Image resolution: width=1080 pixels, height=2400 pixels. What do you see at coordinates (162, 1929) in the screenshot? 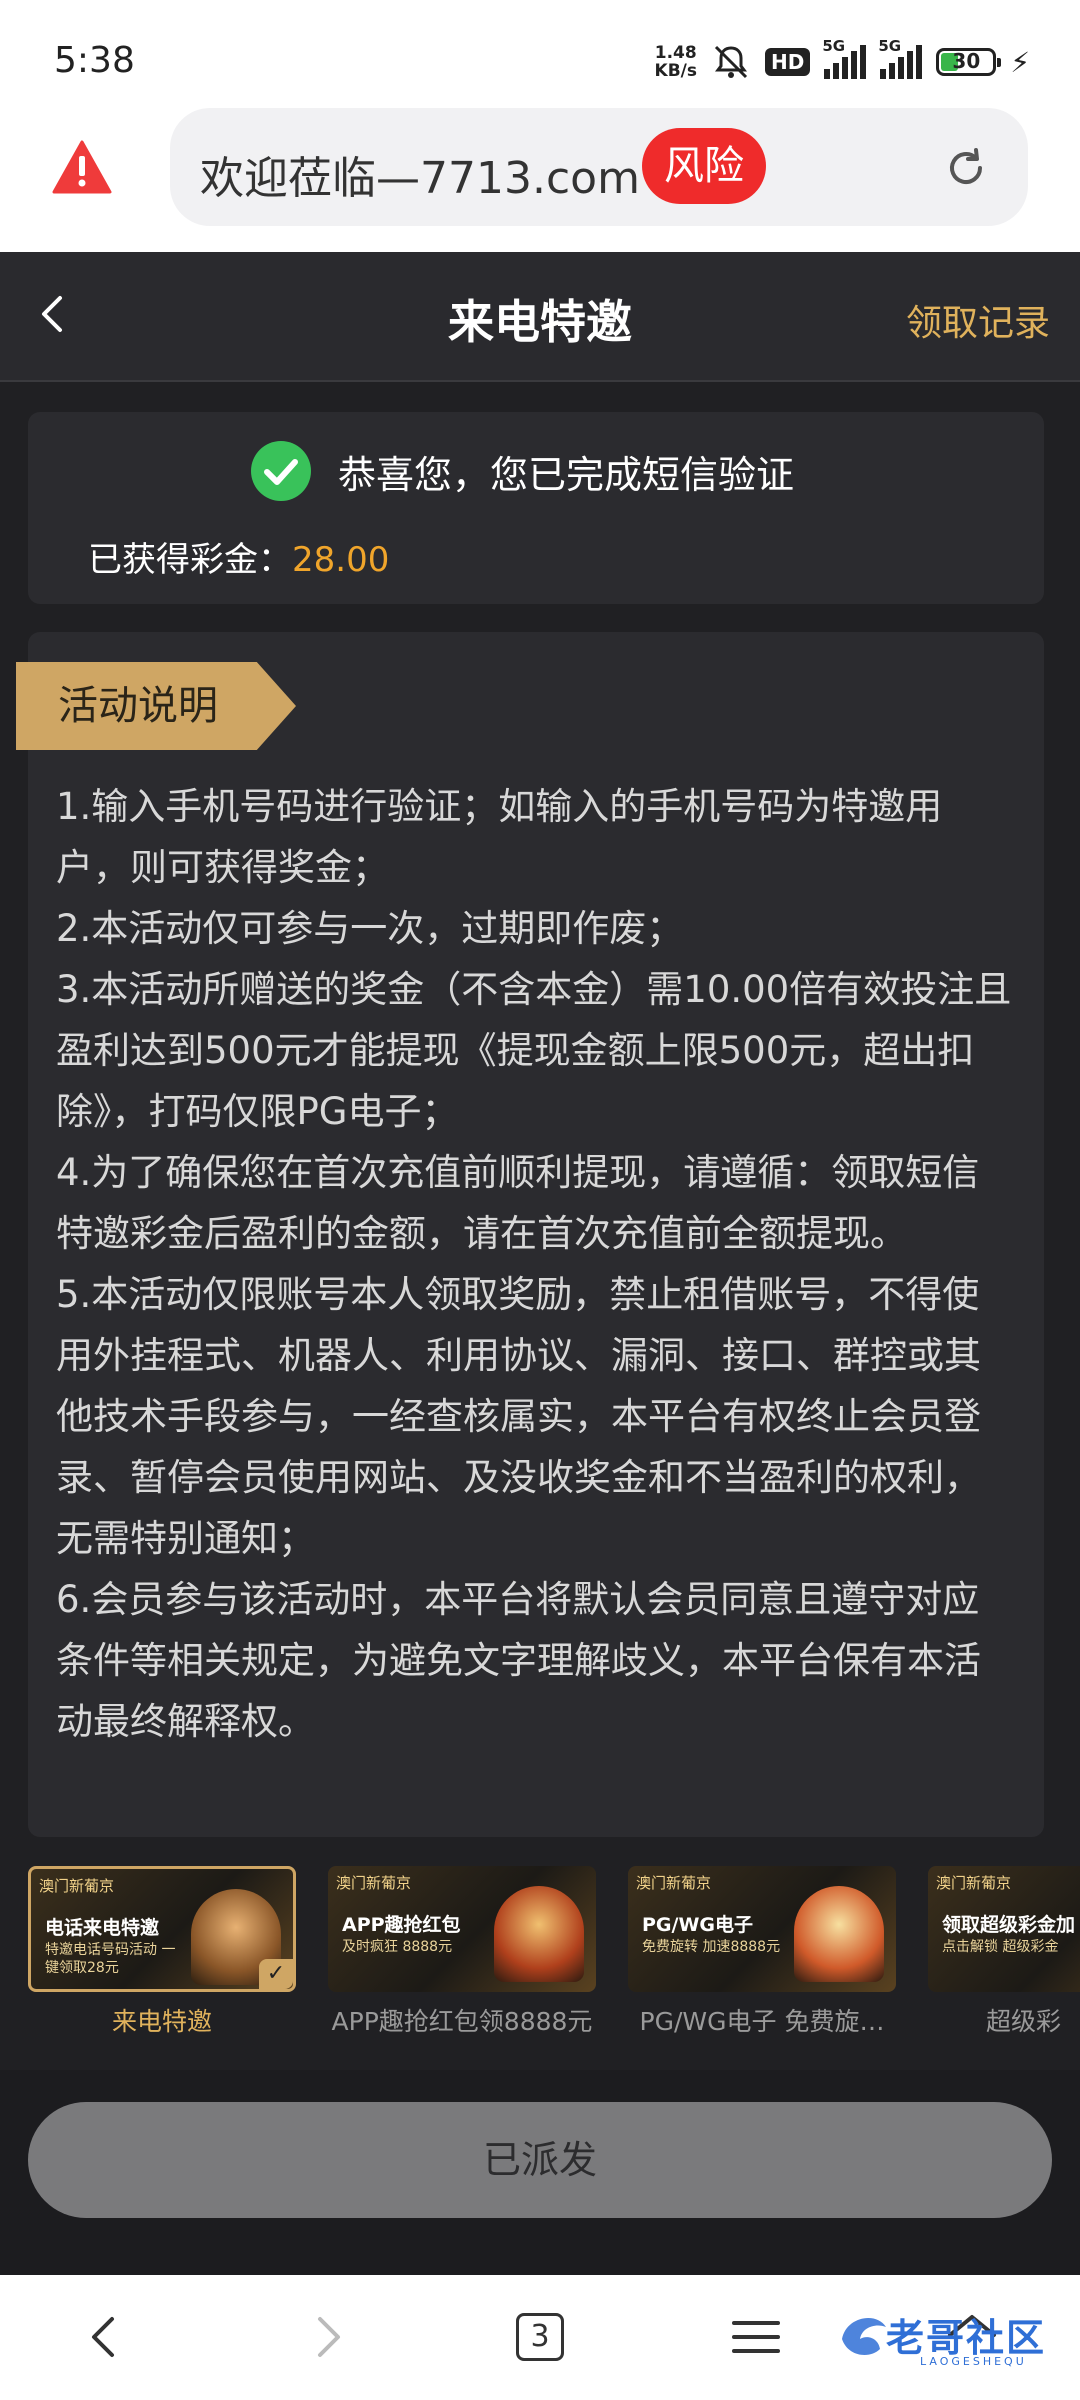
I see `activity-banner: 澳门新葡京 电话来电特邀 特邀电话号码活动 一键领取28元 ✓` at bounding box center [162, 1929].